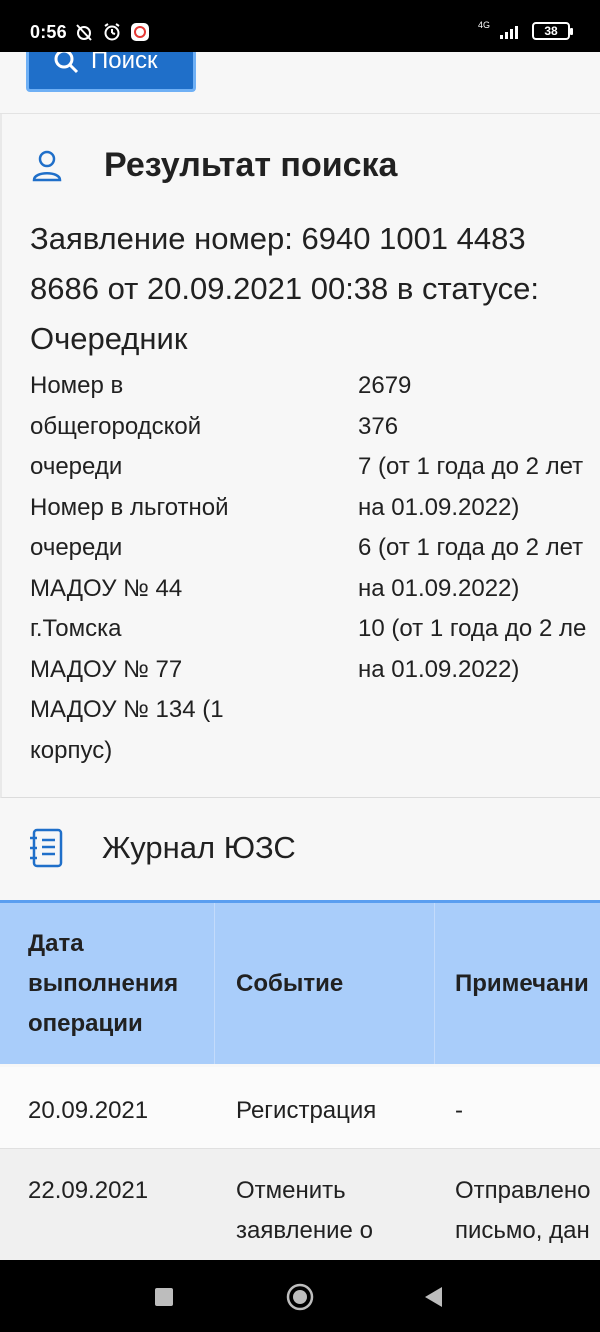 Image resolution: width=600 pixels, height=1332 pixels. Describe the element at coordinates (306, 1110) in the screenshot. I see `cell-event-line: Регистрация` at that location.